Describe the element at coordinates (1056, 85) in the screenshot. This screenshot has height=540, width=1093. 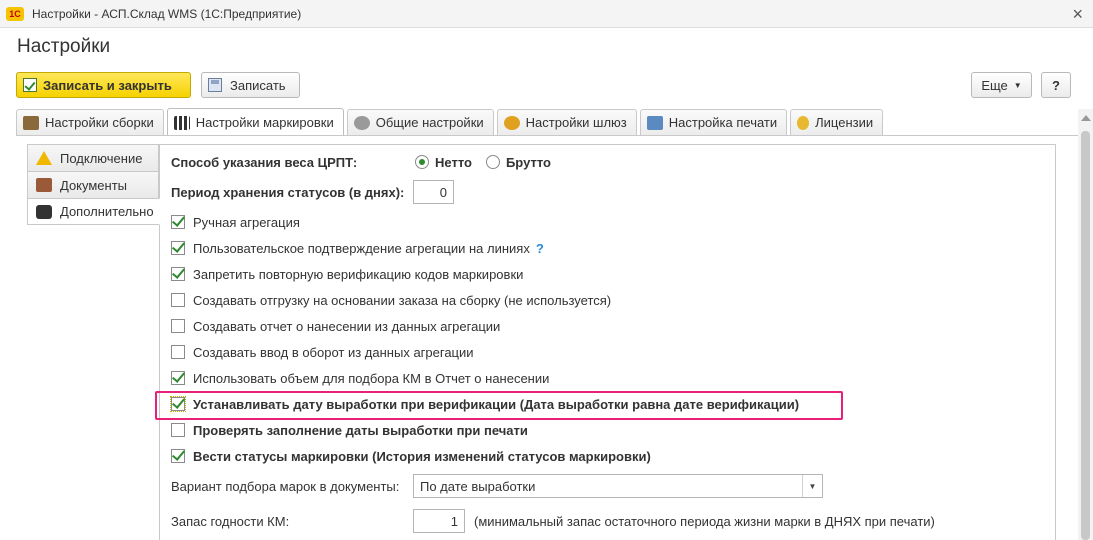
I see `help-button: ?` at that location.